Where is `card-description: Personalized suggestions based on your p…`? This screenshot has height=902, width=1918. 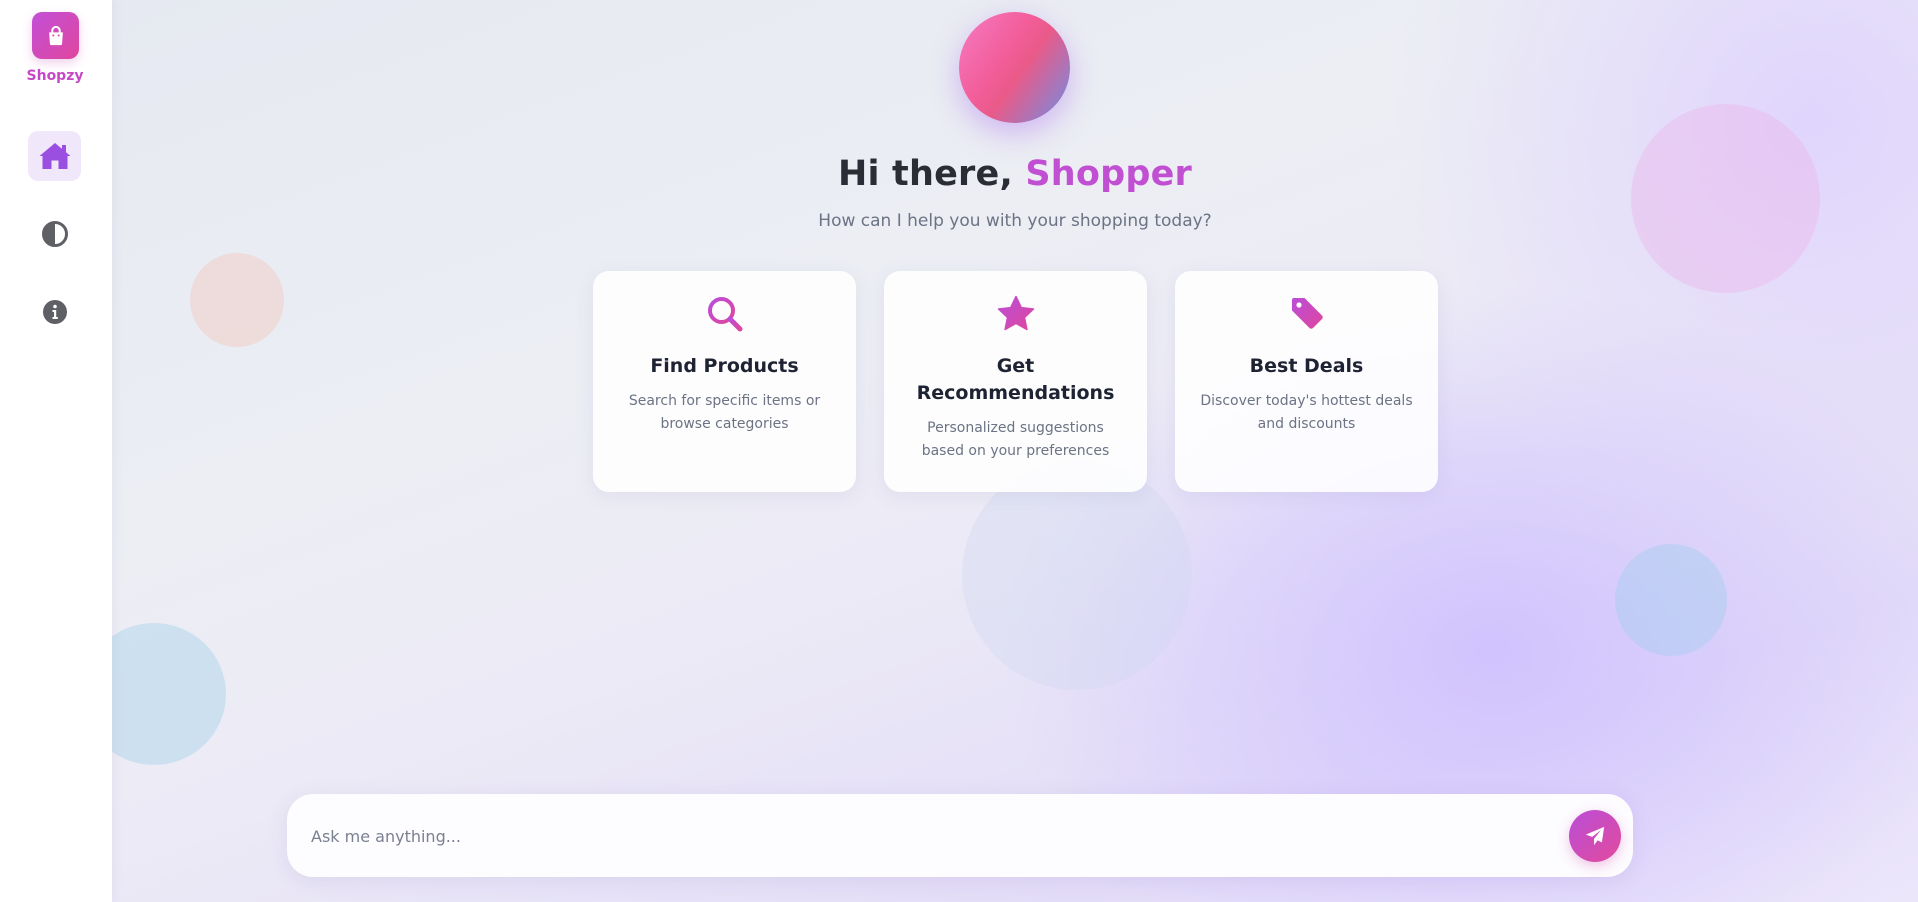 card-description: Personalized suggestions based on your p… is located at coordinates (1015, 439).